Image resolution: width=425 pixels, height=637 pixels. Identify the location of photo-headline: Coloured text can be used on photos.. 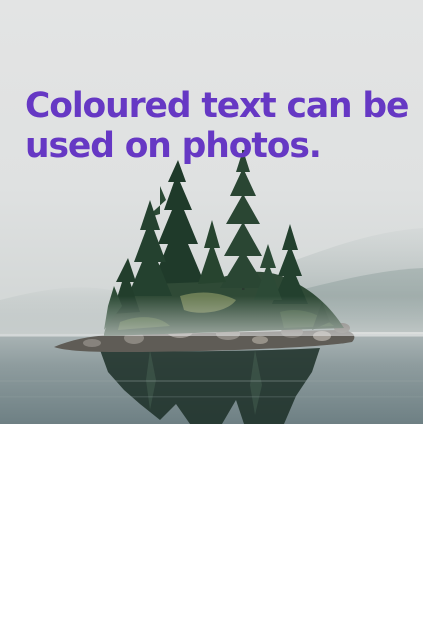
(217, 126).